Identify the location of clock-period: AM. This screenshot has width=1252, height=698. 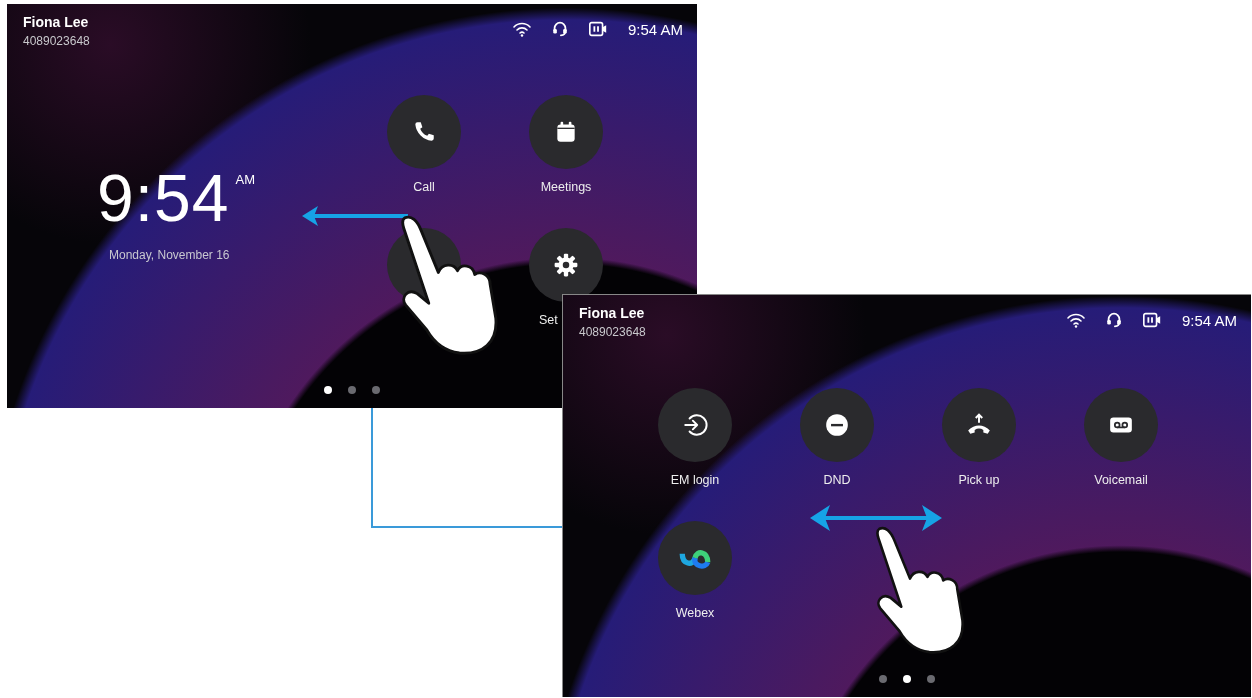
(245, 179).